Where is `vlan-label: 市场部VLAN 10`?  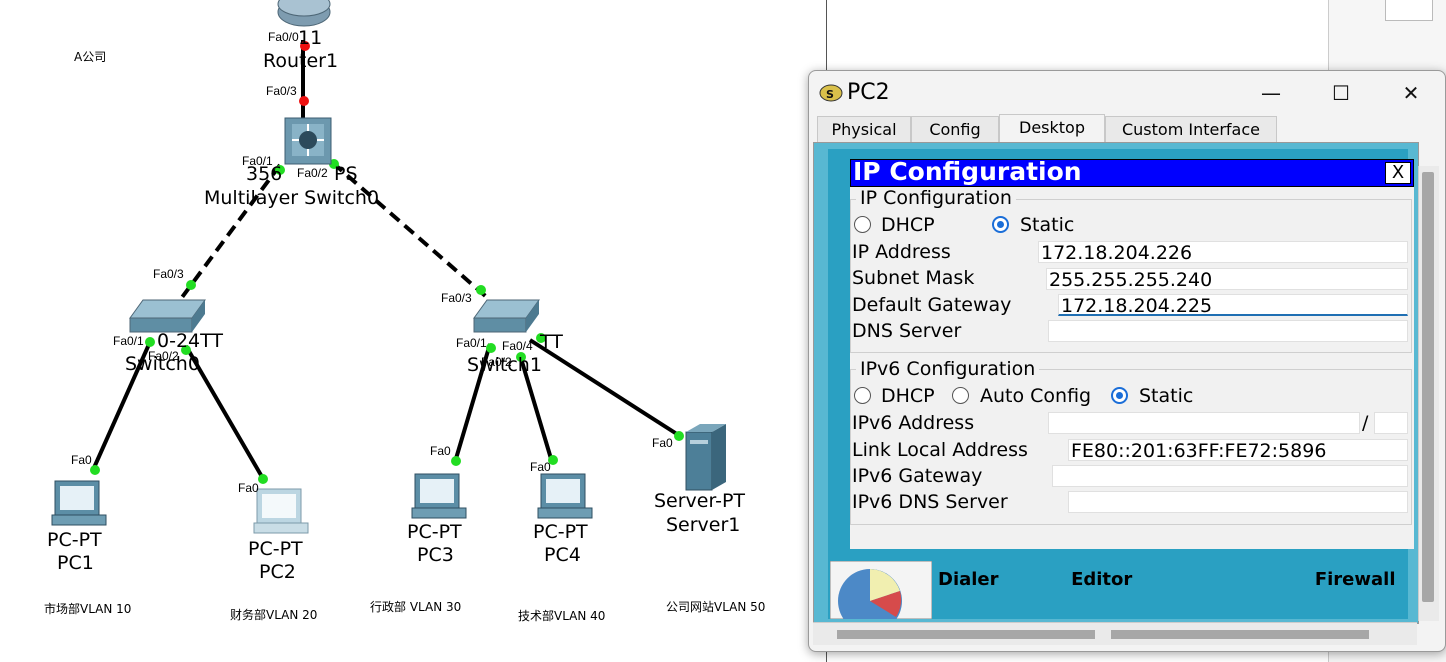 vlan-label: 市场部VLAN 10 is located at coordinates (88, 609).